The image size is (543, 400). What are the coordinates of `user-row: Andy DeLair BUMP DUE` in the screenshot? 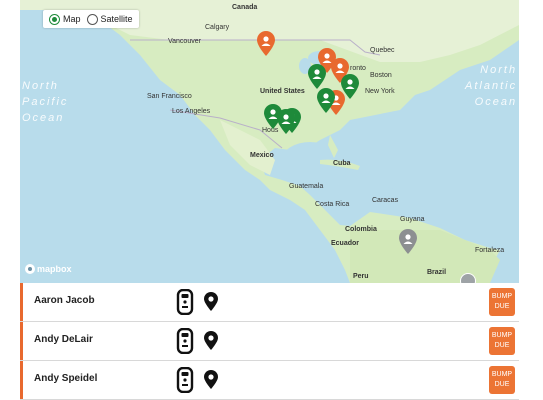 It's located at (269, 341).